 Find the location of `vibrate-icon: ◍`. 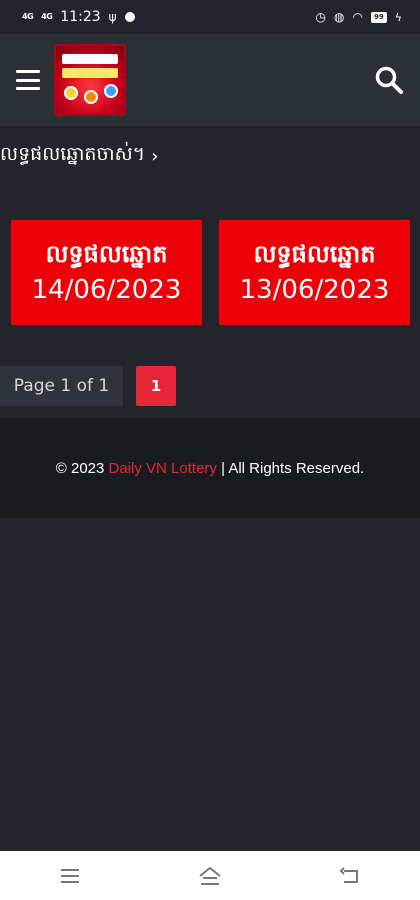

vibrate-icon: ◍ is located at coordinates (339, 17).